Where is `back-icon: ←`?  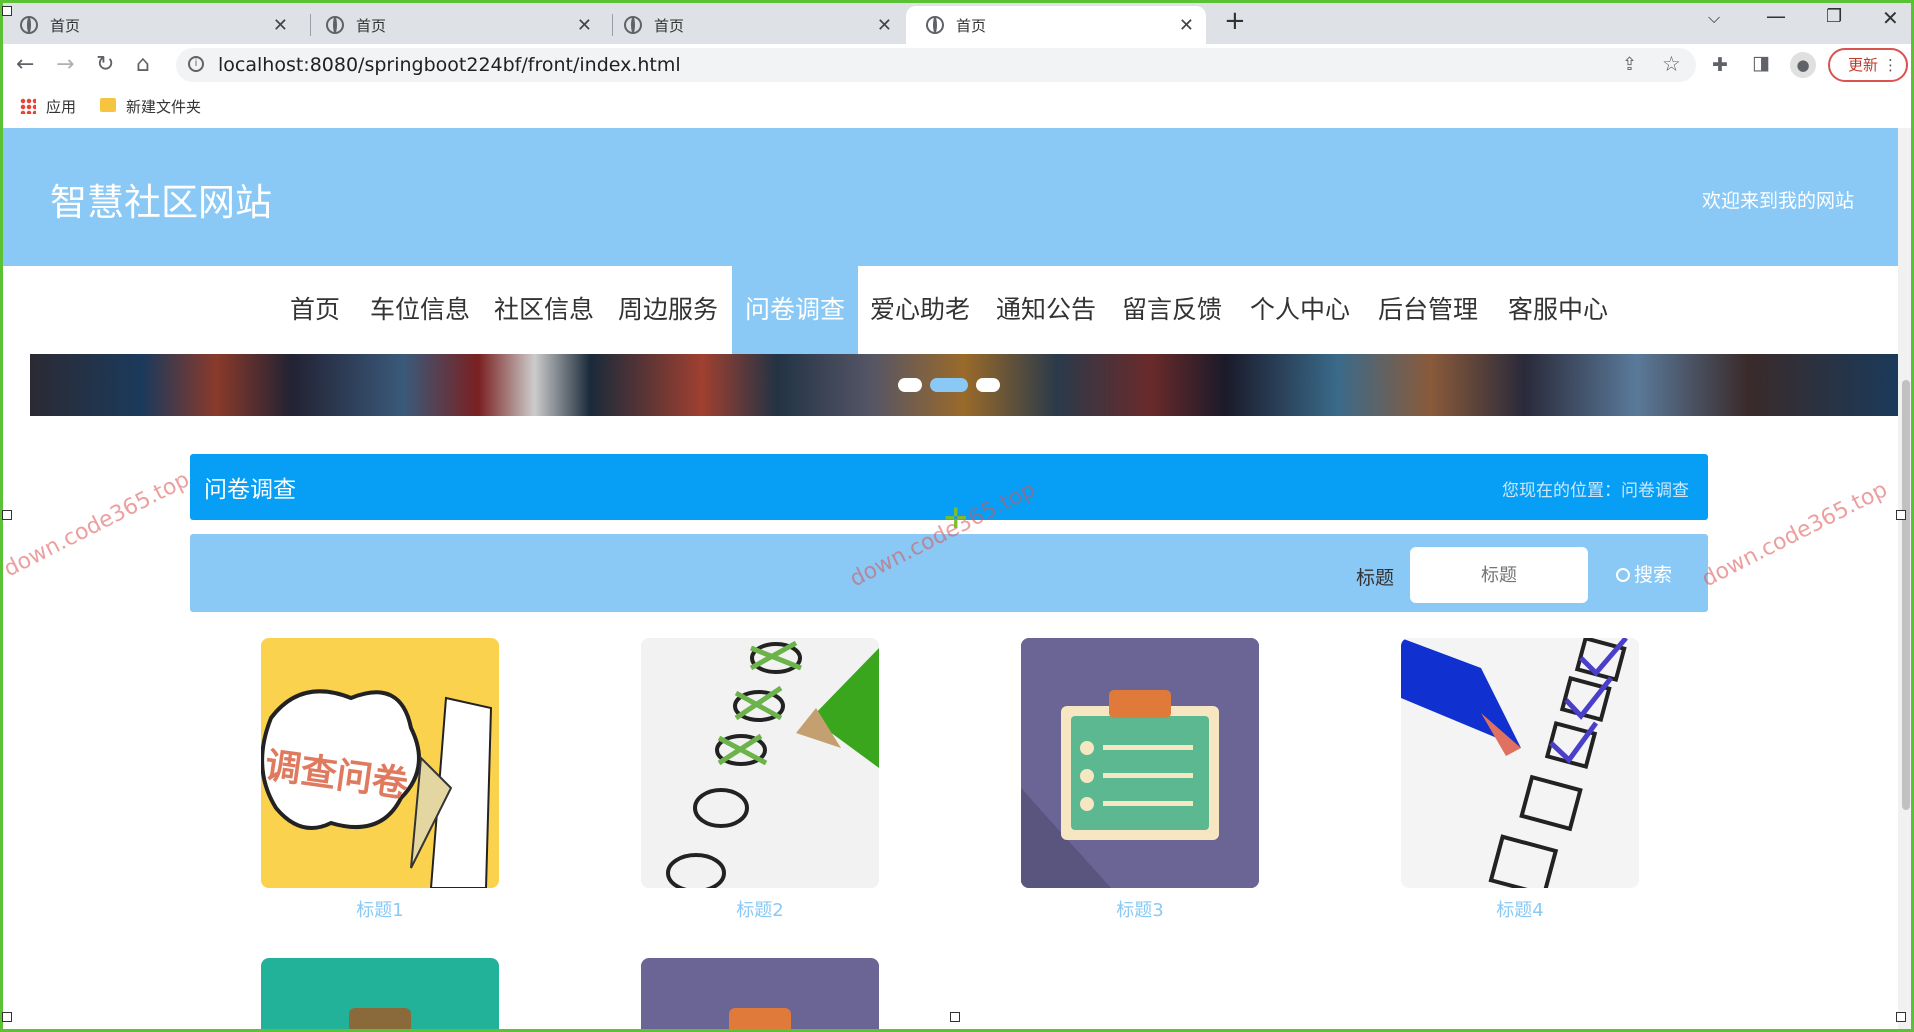 back-icon: ← is located at coordinates (25, 64).